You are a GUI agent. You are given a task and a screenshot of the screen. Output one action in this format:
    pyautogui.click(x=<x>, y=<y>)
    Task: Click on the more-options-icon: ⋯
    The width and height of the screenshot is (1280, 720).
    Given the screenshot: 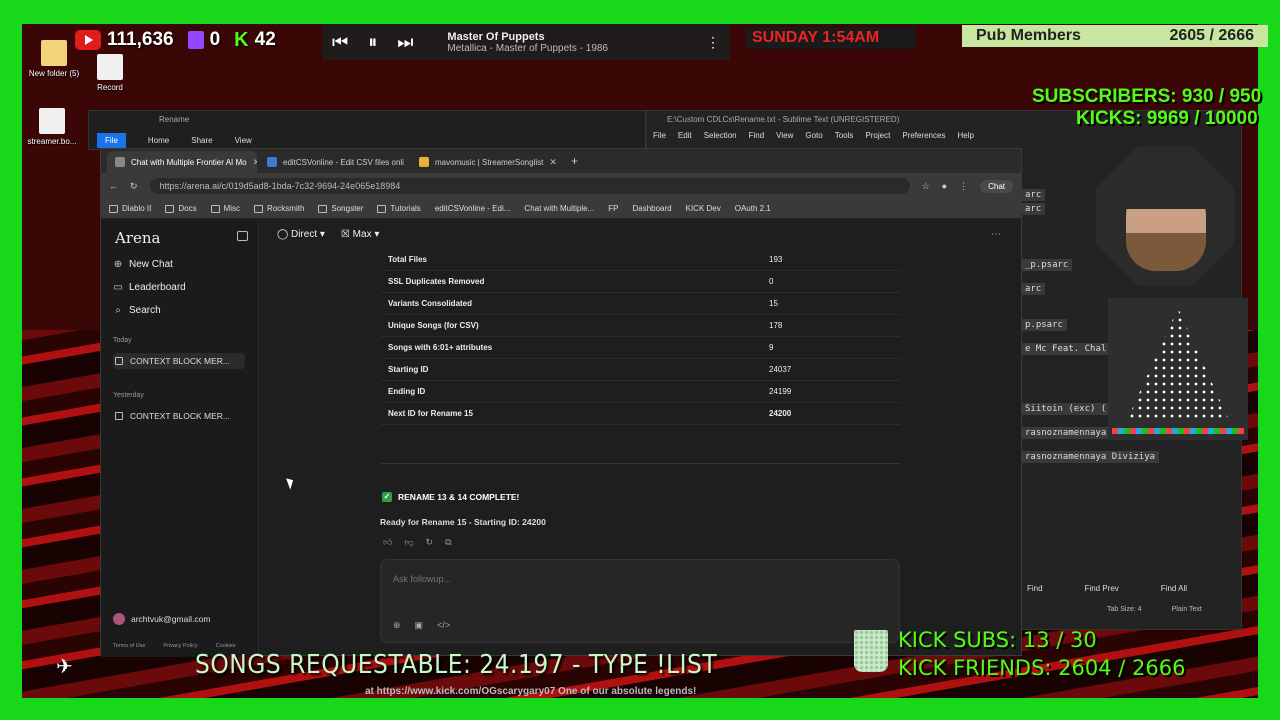 What is the action you would take?
    pyautogui.click(x=996, y=234)
    